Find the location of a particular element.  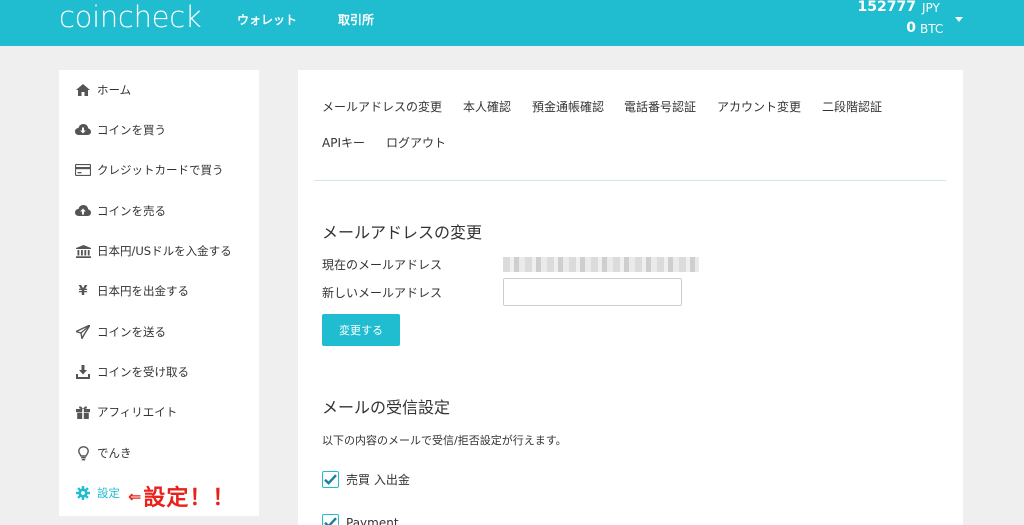

tab-logout: ログアウト is located at coordinates (416, 142).